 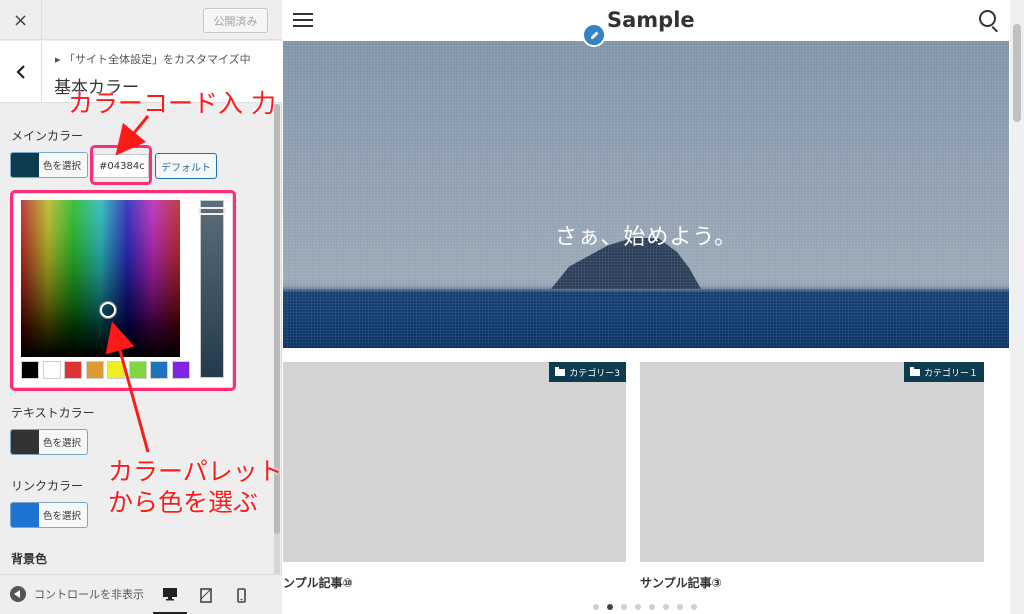 What do you see at coordinates (241, 594) in the screenshot?
I see `mobile-preview-icon` at bounding box center [241, 594].